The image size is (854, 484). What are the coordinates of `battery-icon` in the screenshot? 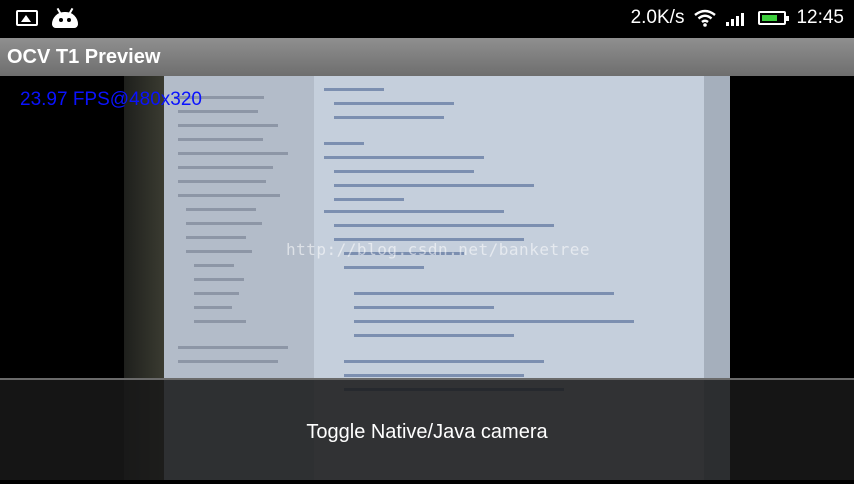 It's located at (774, 18).